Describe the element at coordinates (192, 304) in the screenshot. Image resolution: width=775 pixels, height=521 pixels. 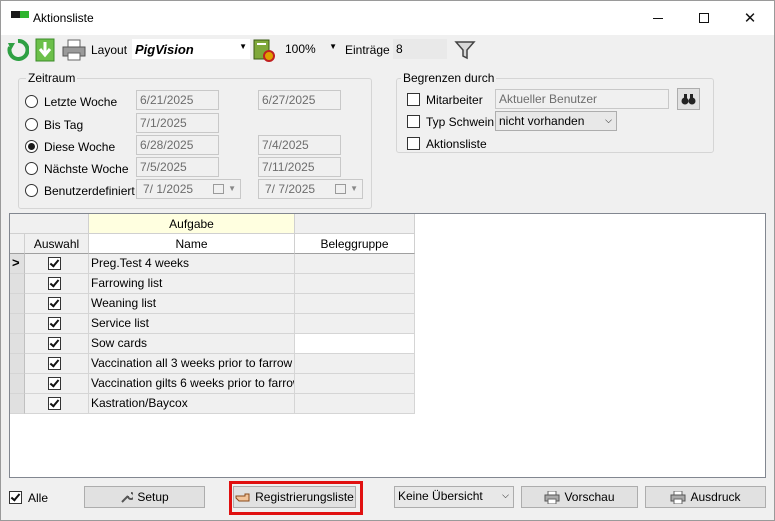
I see `task-name-cell: Weaning list` at that location.